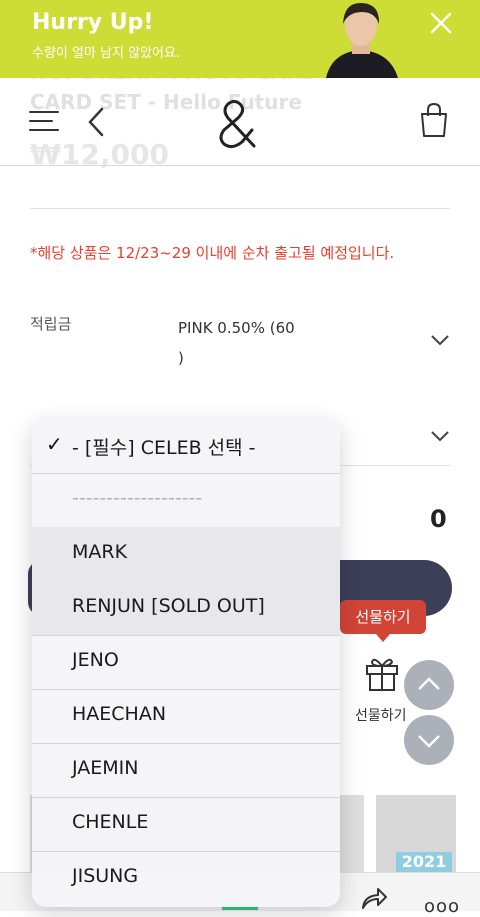  I want to click on dropdown-option-mark: MARK, so click(186, 554).